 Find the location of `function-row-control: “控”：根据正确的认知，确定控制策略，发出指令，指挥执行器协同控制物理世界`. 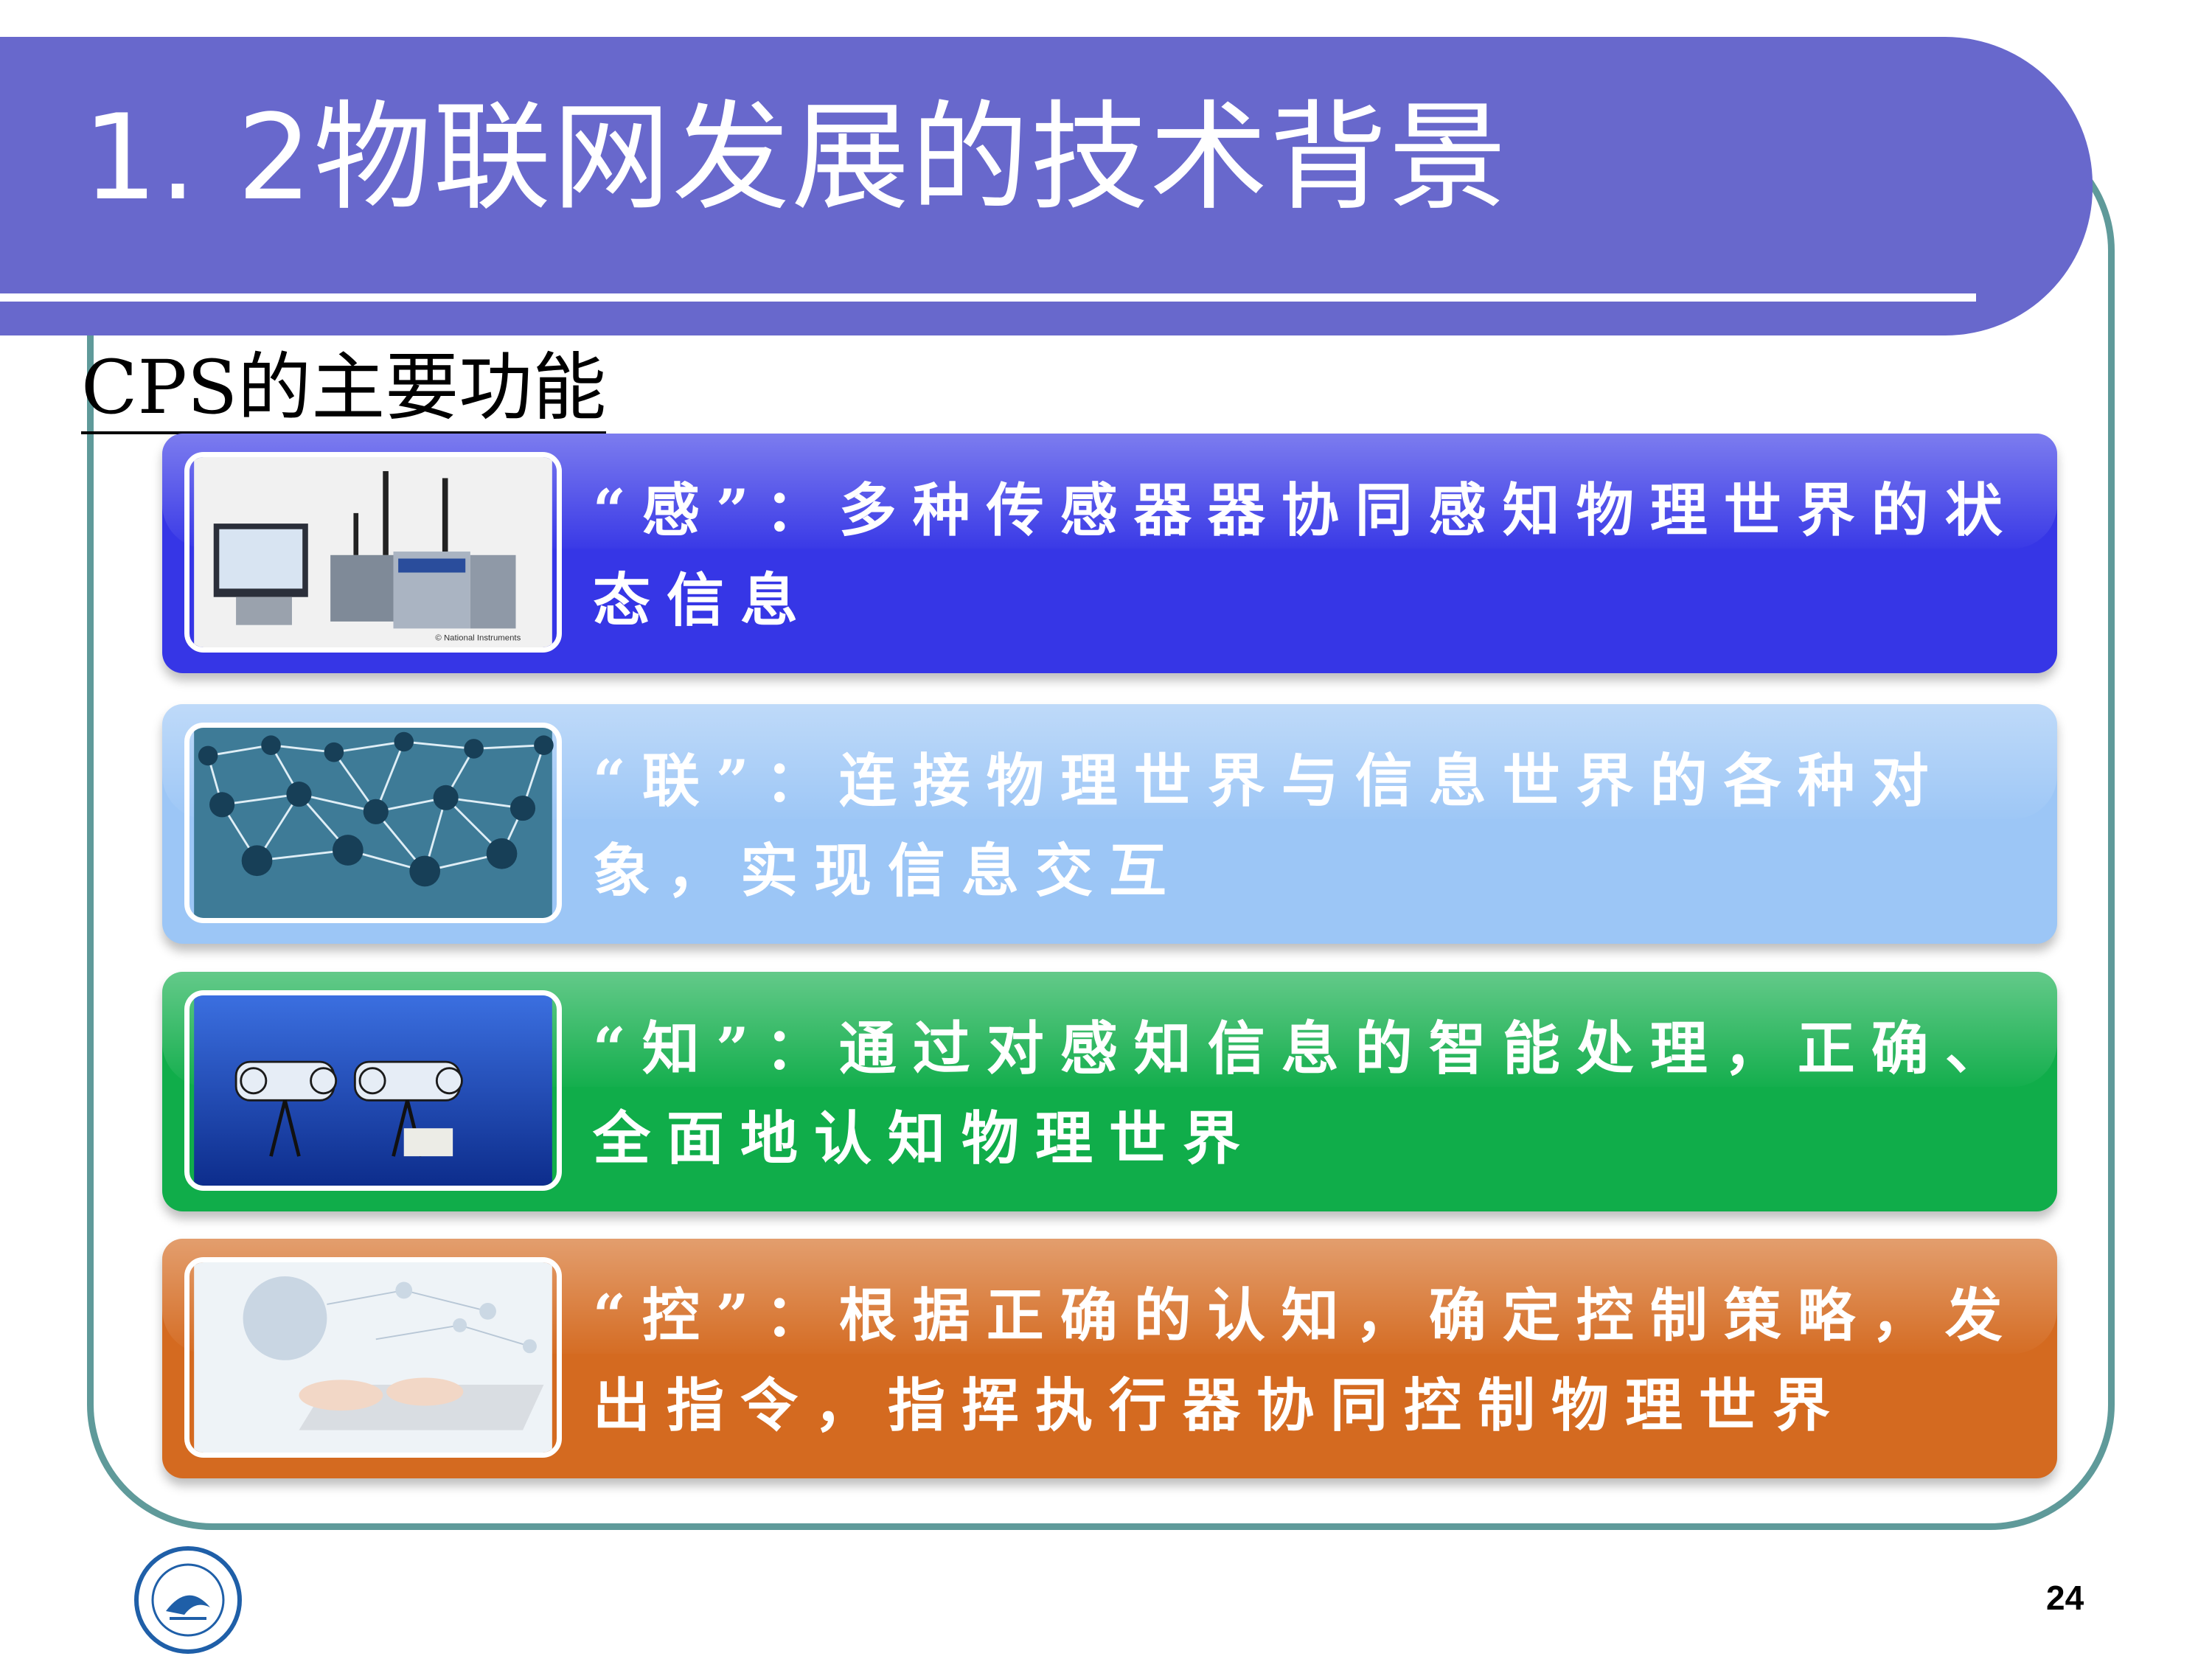

function-row-control: “控”：根据正确的认知，确定控制策略，发出指令，指挥执行器协同控制物理世界 is located at coordinates (1109, 1358).